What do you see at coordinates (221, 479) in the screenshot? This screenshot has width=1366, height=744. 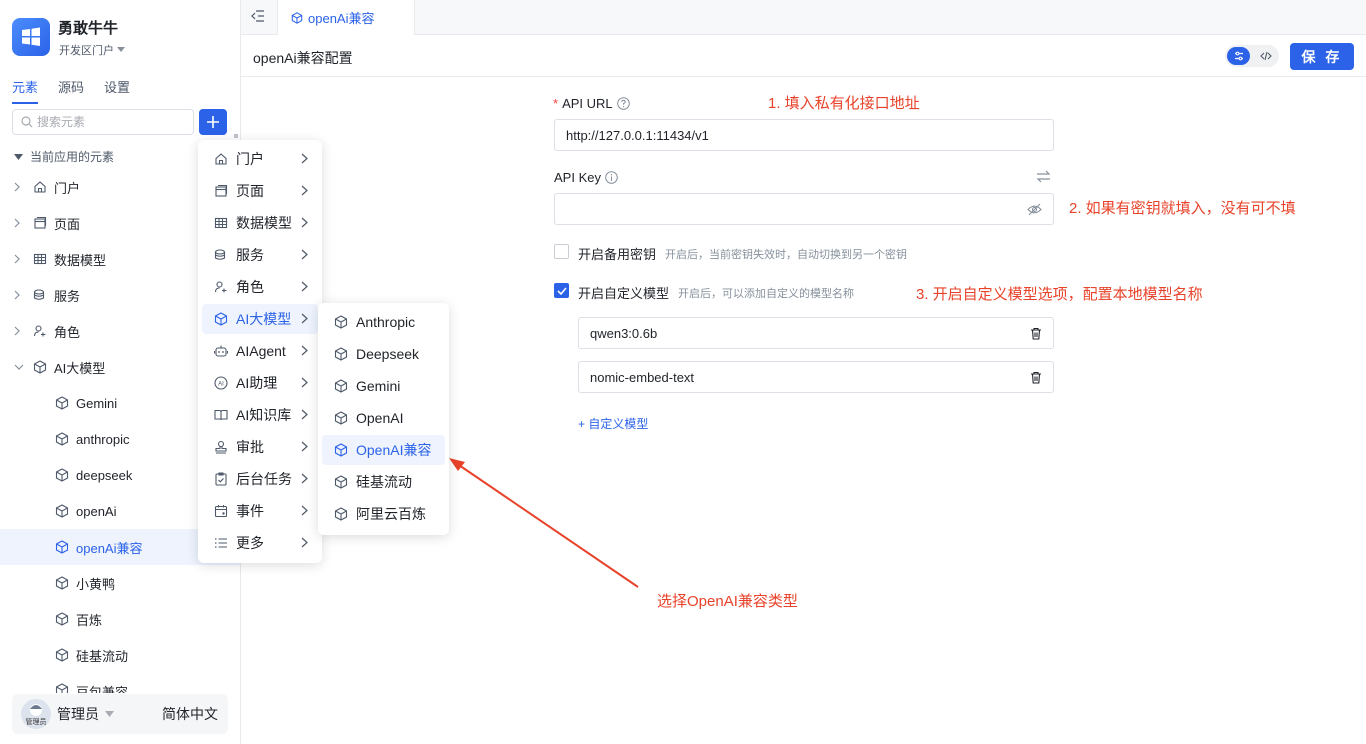 I see `clipboard-task-icon` at bounding box center [221, 479].